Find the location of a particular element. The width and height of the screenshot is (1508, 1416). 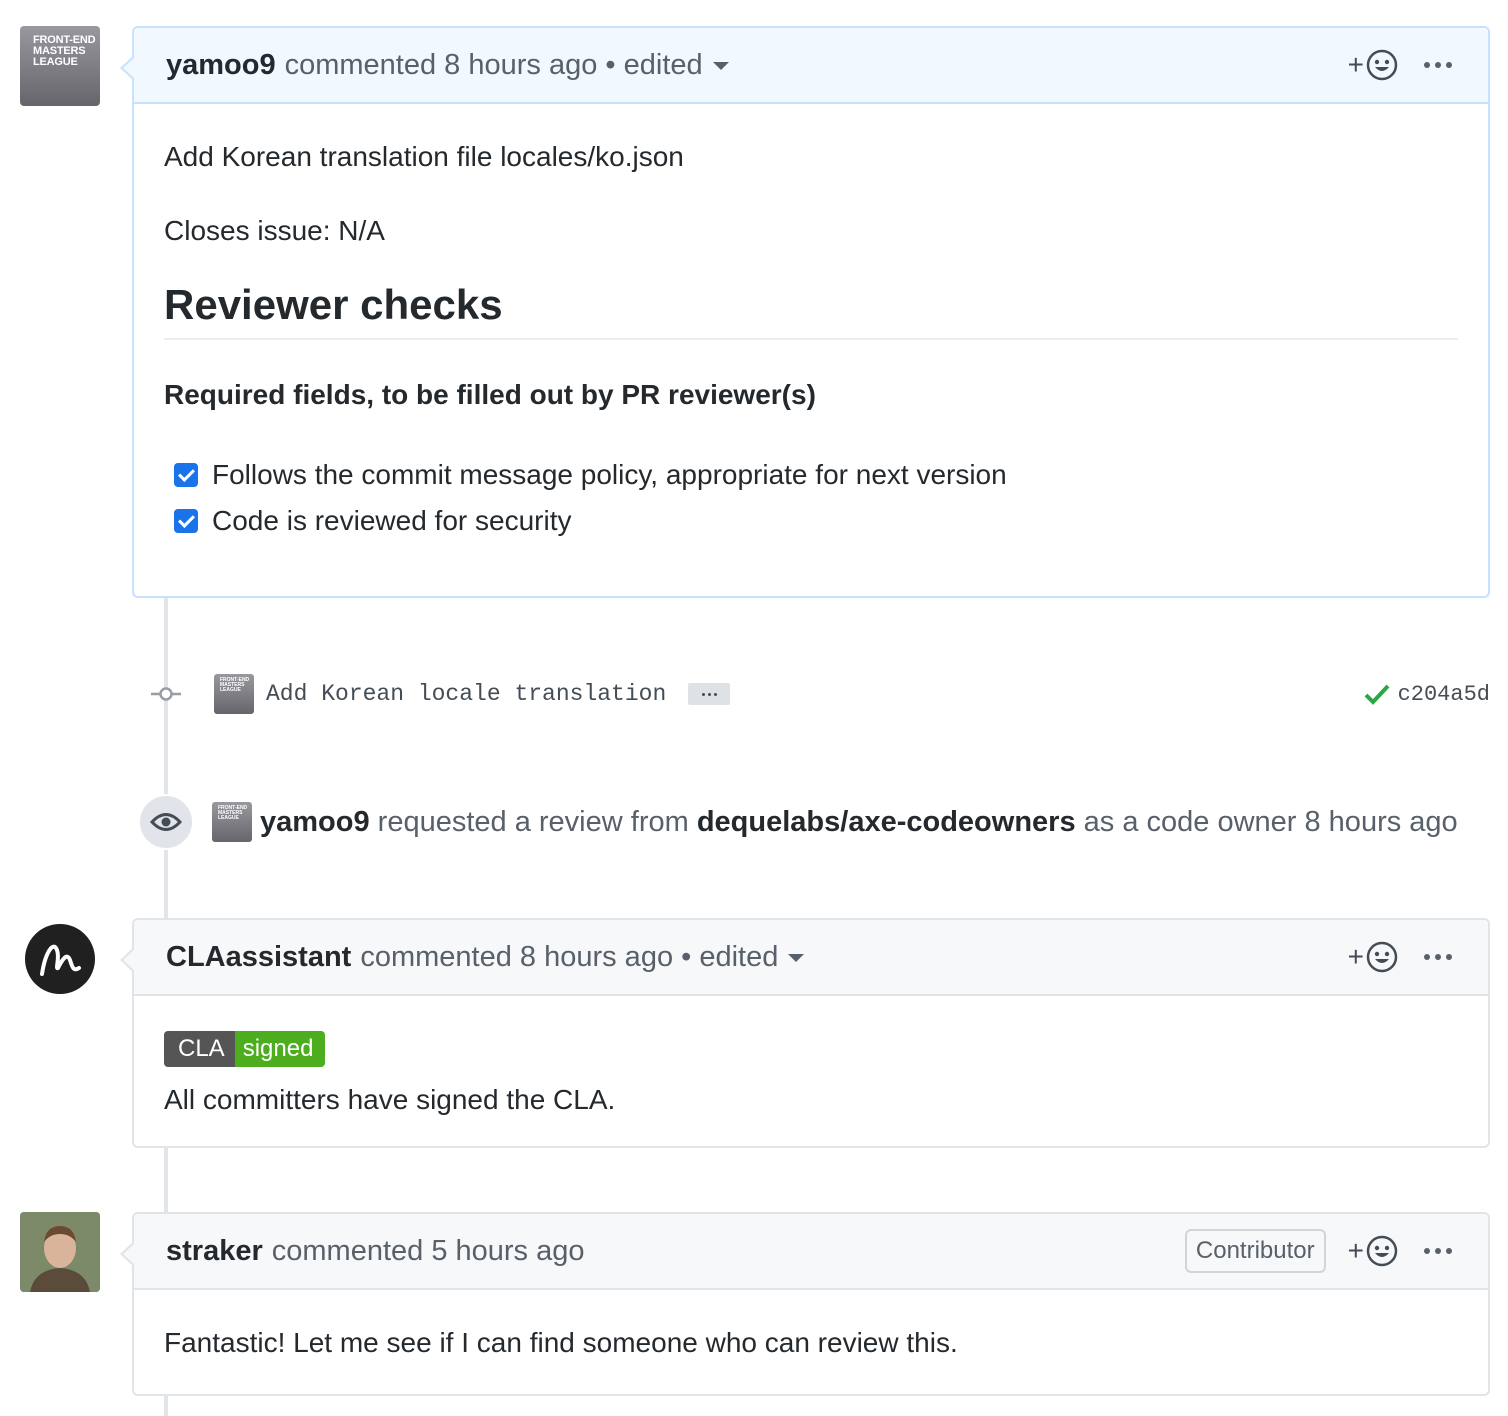

comment-author: straker is located at coordinates (214, 1251).